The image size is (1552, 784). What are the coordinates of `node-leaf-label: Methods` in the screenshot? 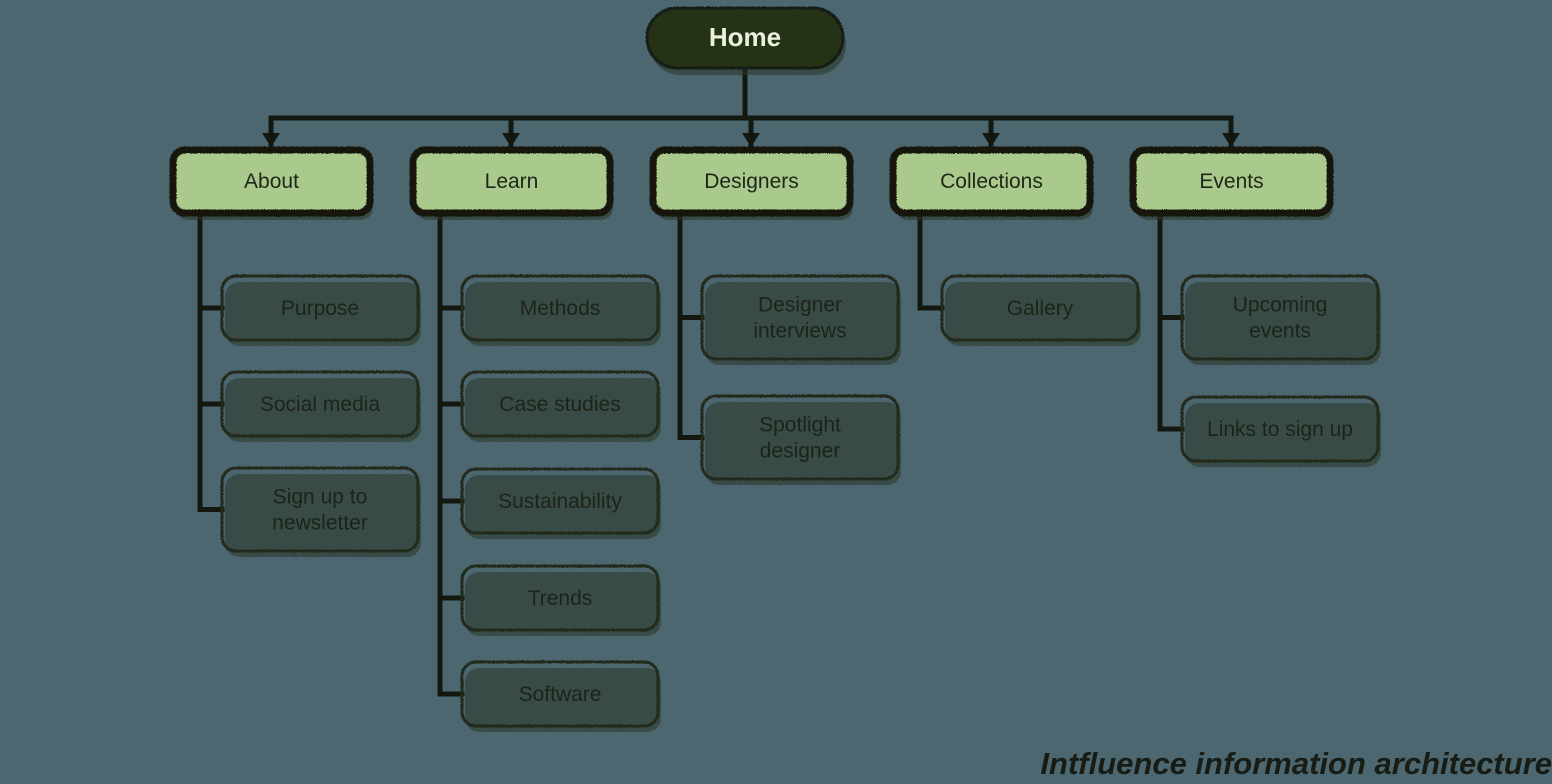 It's located at (560, 308).